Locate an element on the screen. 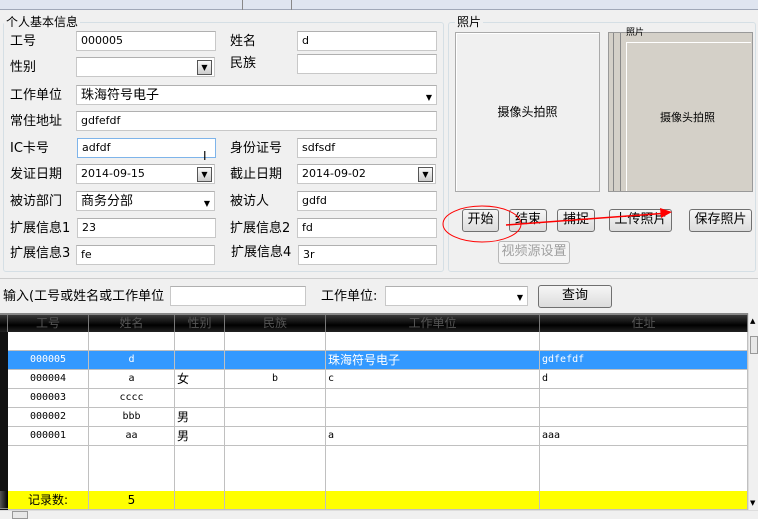  h-scroll-thumb is located at coordinates (20, 515).